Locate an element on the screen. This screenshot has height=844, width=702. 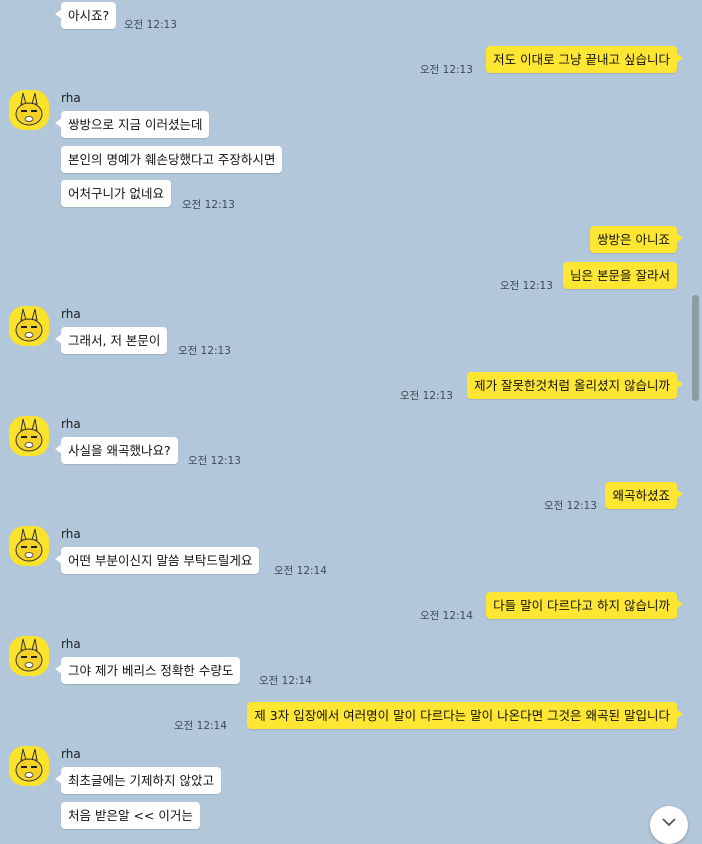
message-bubble: 님은 본문을 잘라서 is located at coordinates (620, 275).